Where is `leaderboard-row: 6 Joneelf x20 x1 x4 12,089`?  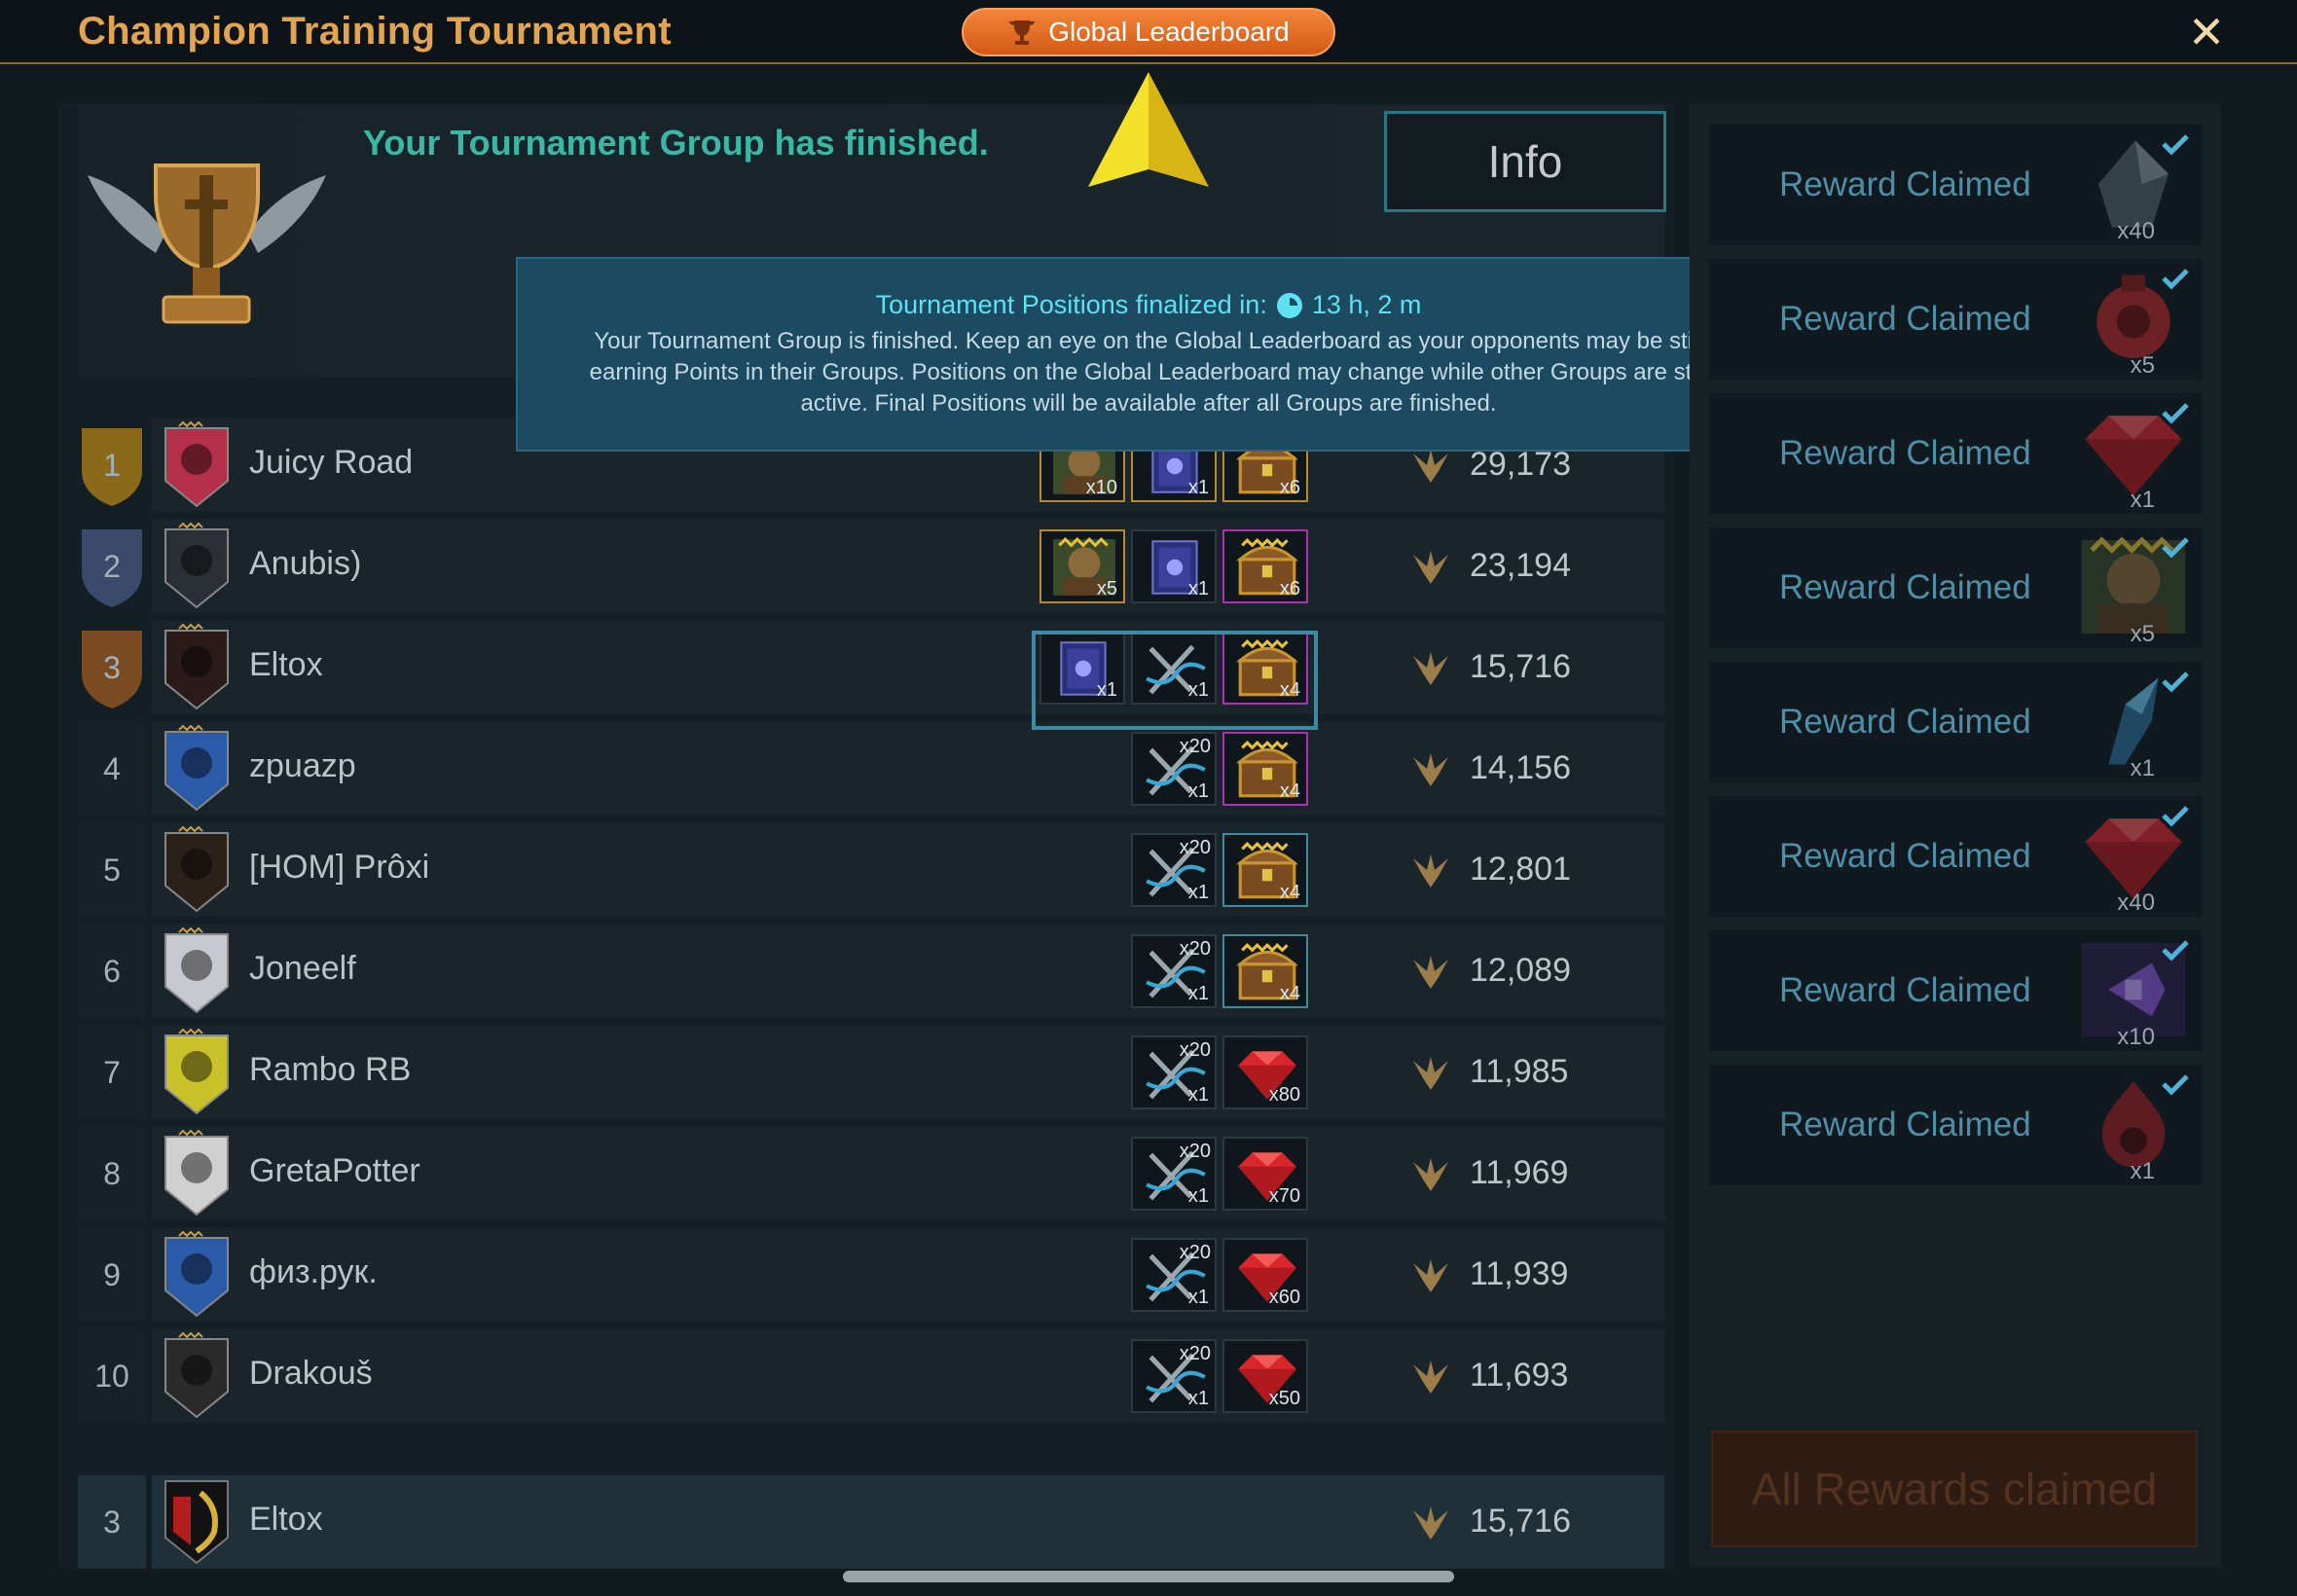
leaderboard-row: 6 Joneelf x20 x1 x4 12,089 is located at coordinates (871, 972).